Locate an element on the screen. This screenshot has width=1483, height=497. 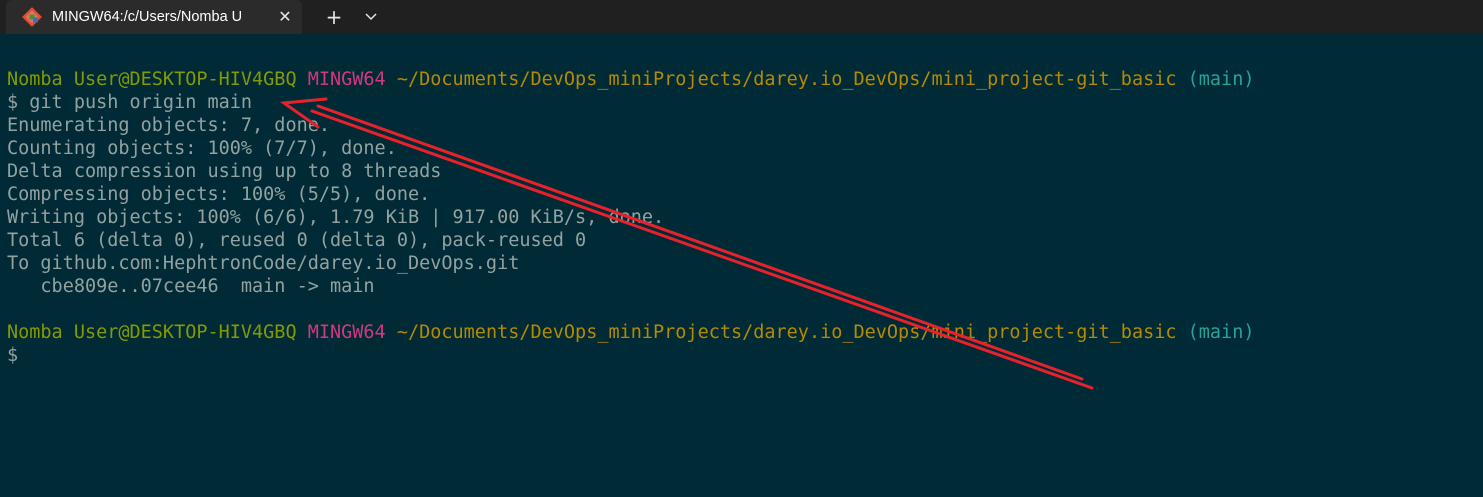
terminal-tab: MINGW64:/c/Users/Nomba U ✕ is located at coordinates (154, 17).